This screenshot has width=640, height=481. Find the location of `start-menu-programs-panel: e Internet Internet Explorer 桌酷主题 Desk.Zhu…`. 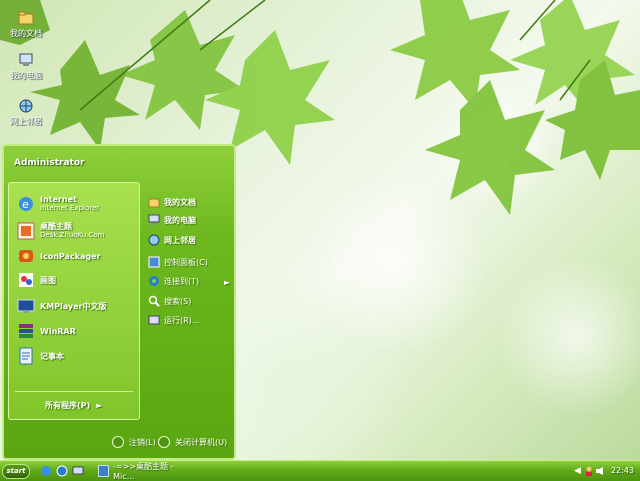

start-menu-programs-panel: e Internet Internet Explorer 桌酷主题 Desk.Zhu… is located at coordinates (74, 301).